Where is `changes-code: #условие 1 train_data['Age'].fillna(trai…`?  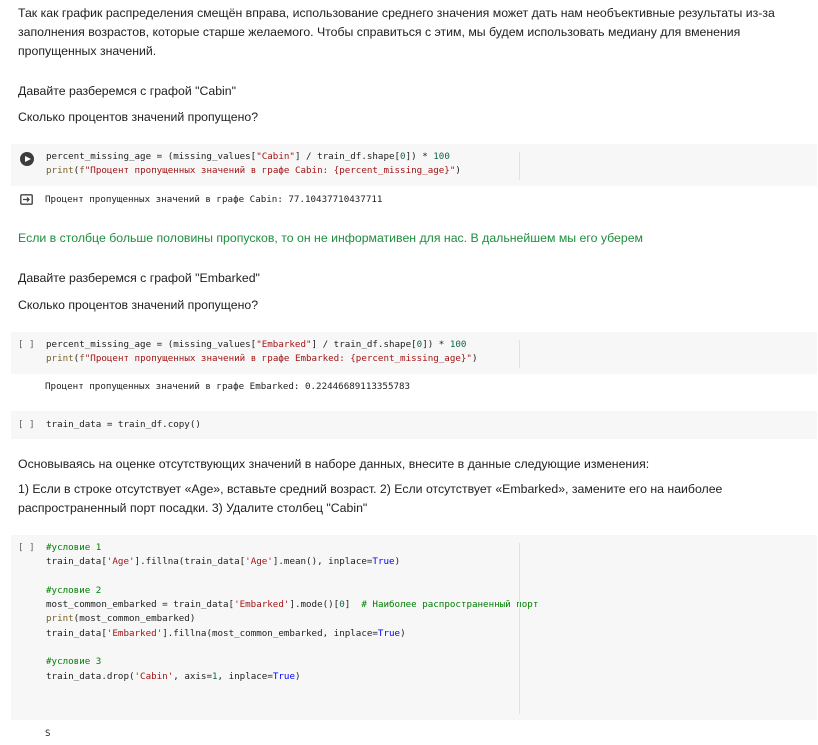 changes-code: #условие 1 train_data['Age'].fillna(trai… is located at coordinates (292, 612).